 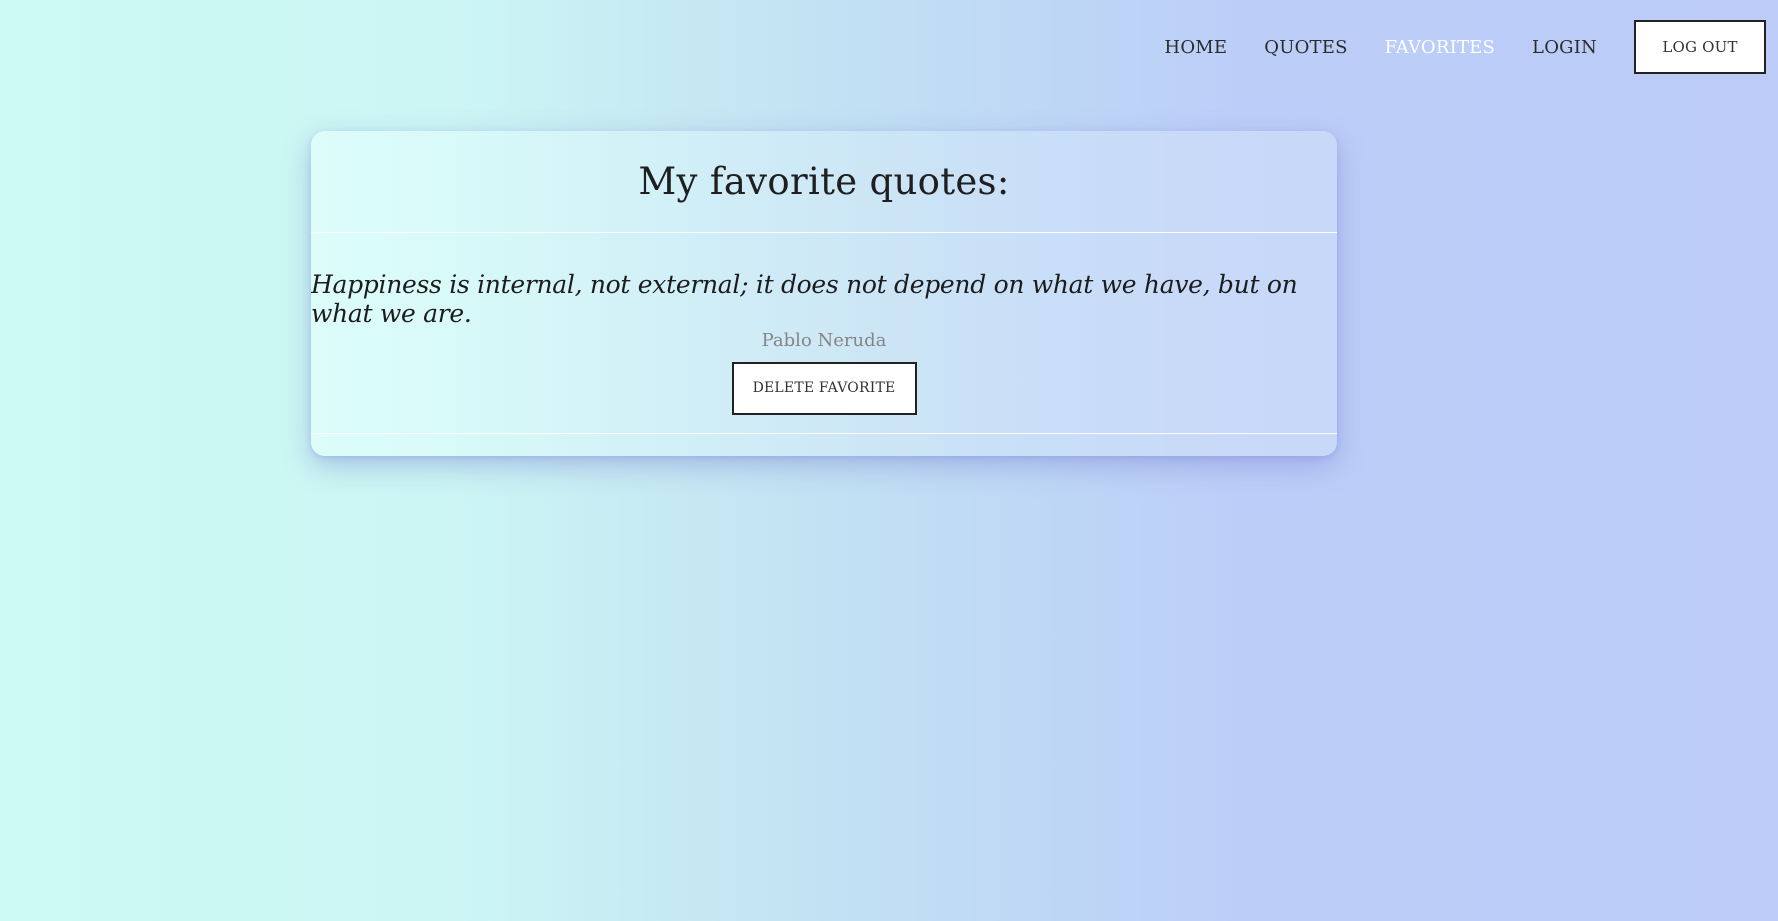 I want to click on page-title: My favorite quotes:, so click(x=824, y=181).